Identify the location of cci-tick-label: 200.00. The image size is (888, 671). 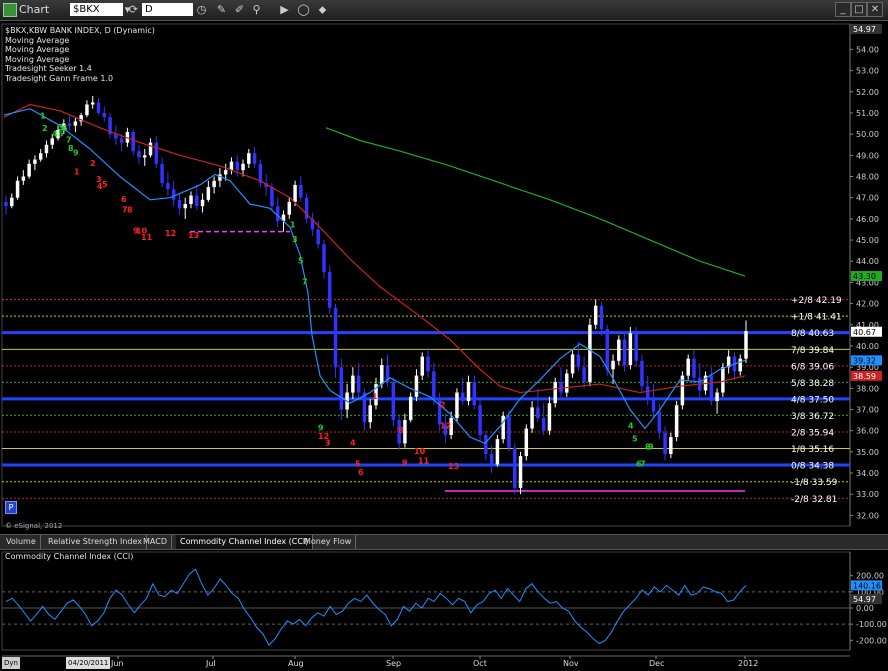
(870, 576).